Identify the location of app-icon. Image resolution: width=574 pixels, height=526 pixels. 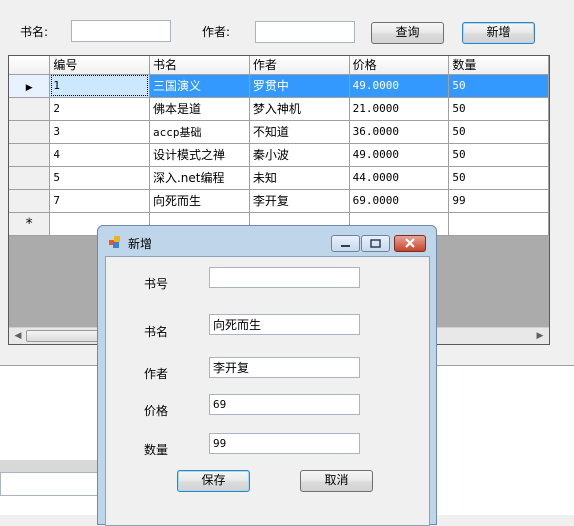
(114, 242).